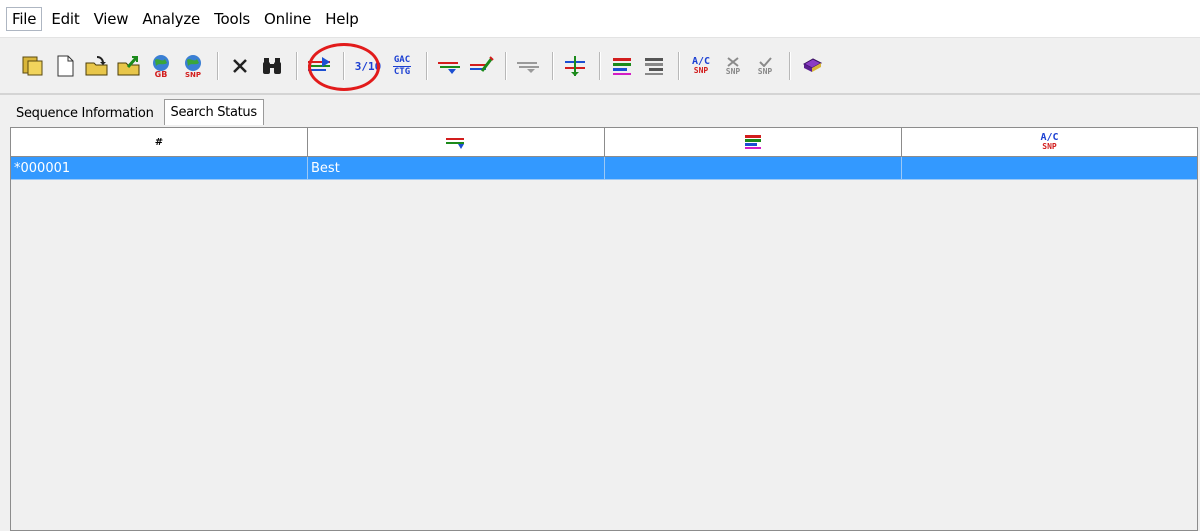 The image size is (1200, 531). What do you see at coordinates (287, 19) in the screenshot?
I see `menu-online: Online` at bounding box center [287, 19].